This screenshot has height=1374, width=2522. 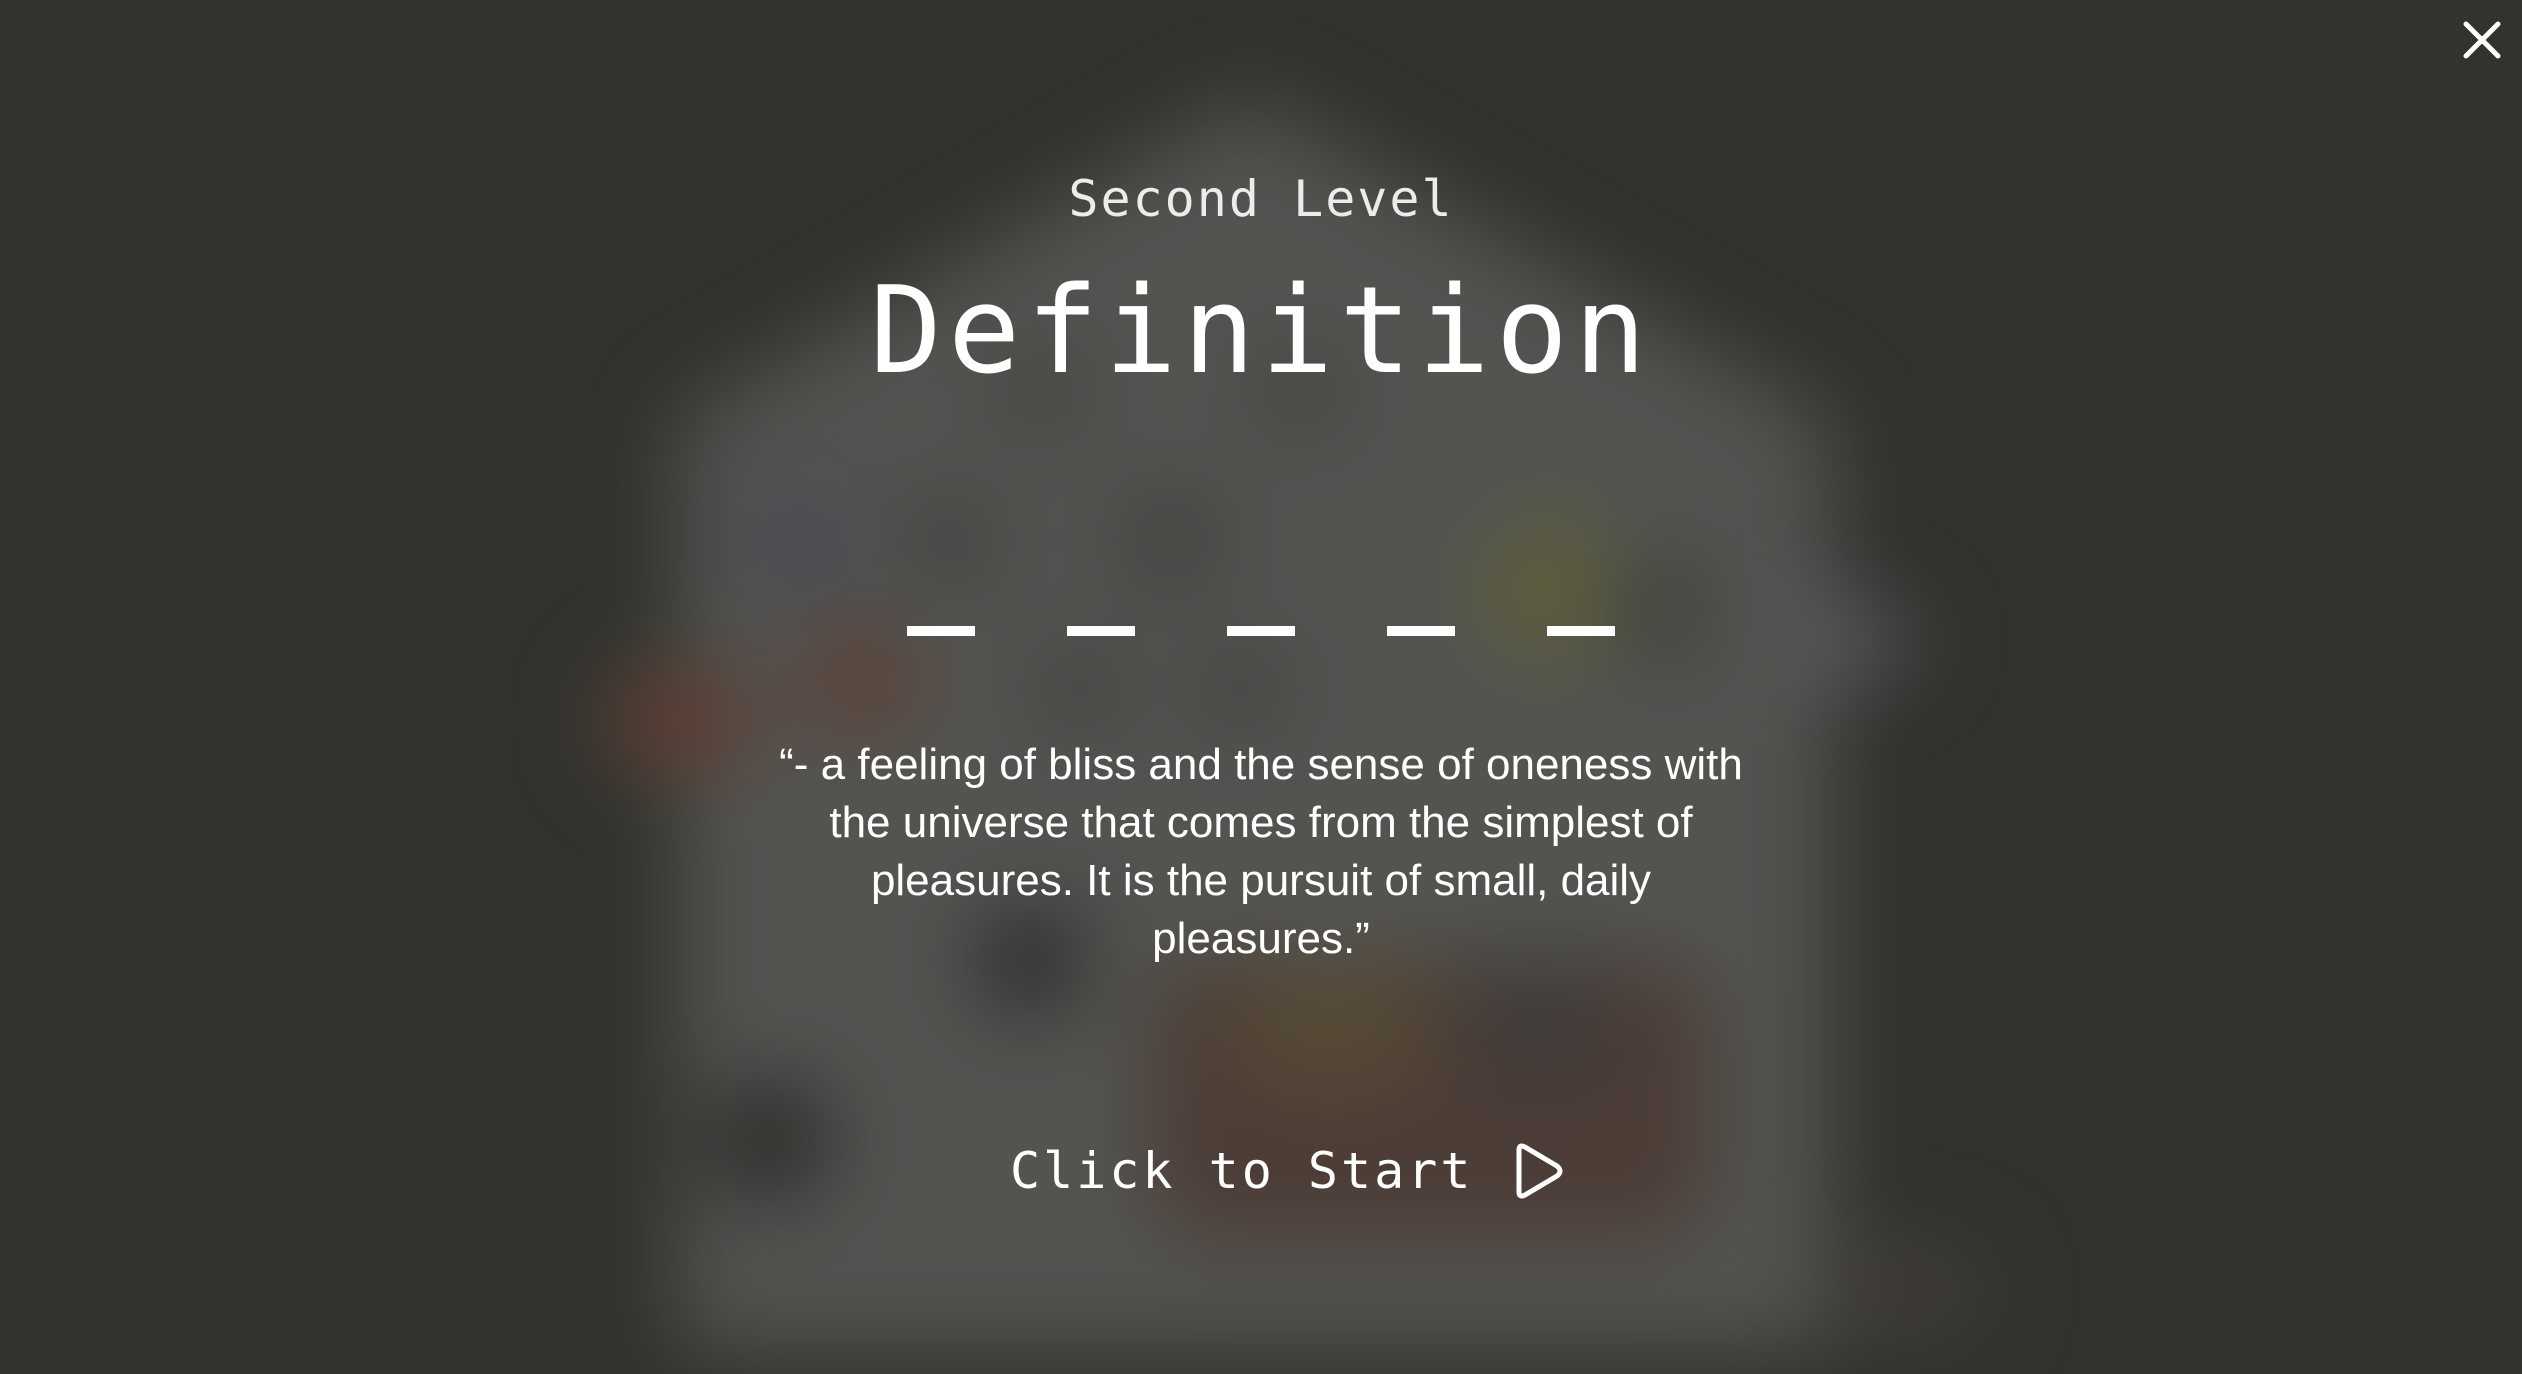 I want to click on level-title: Definition, so click(x=1261, y=331).